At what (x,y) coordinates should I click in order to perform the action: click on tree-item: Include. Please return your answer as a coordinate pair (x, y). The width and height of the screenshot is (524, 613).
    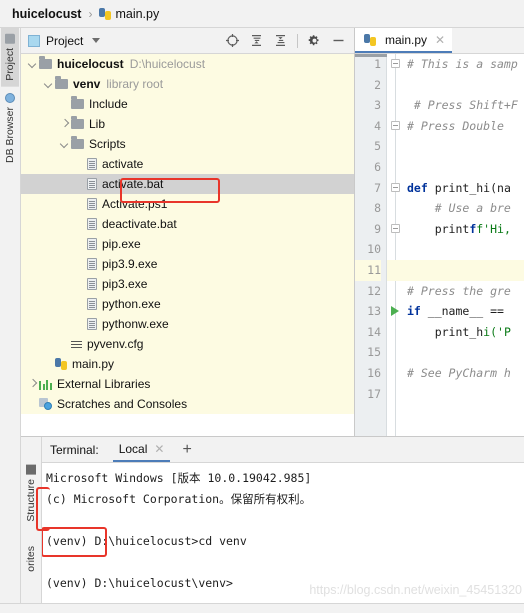
    Looking at the image, I should click on (187, 104).